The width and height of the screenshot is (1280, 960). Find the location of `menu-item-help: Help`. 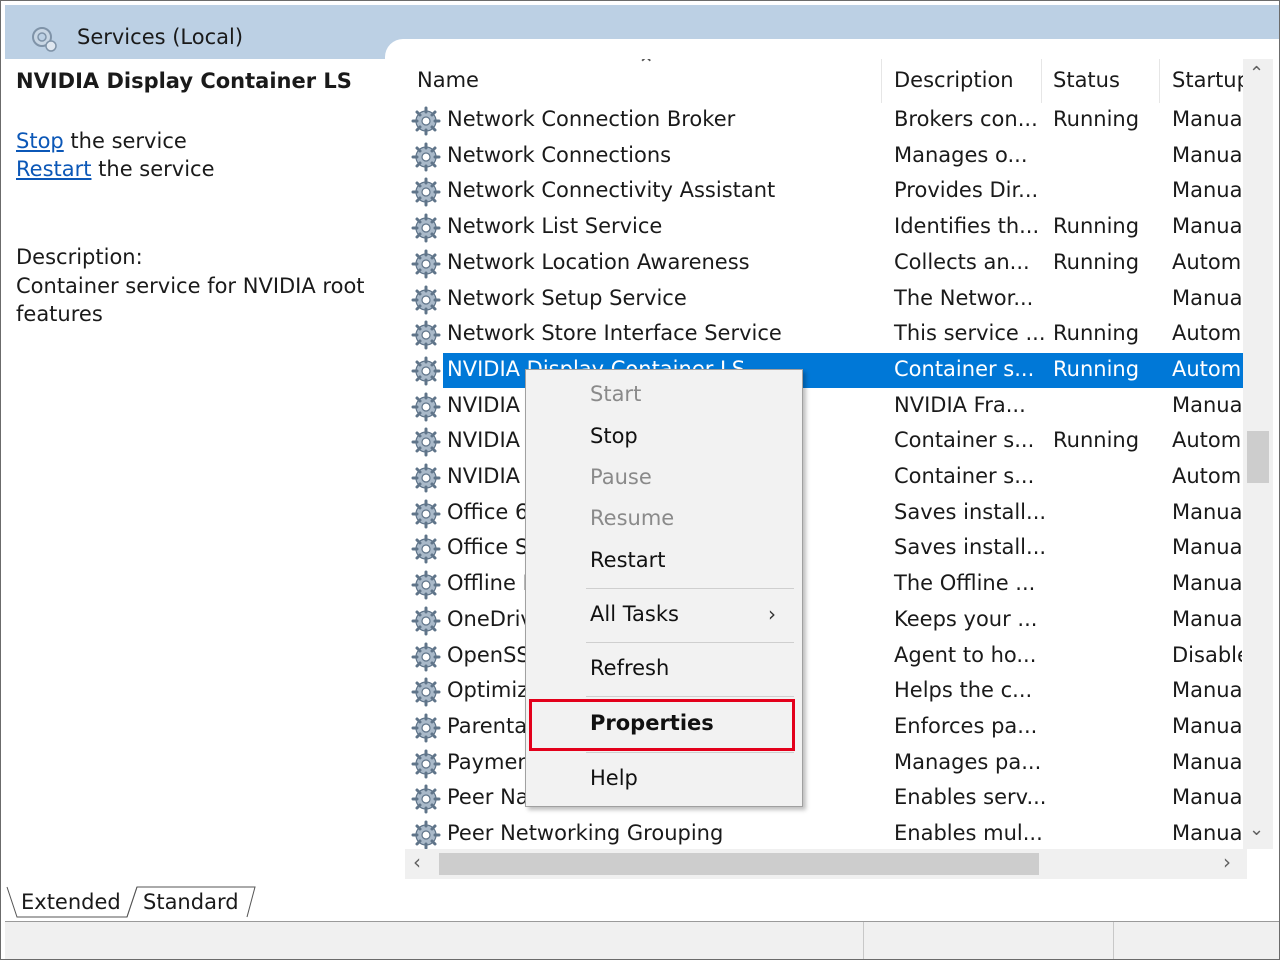

menu-item-help: Help is located at coordinates (614, 778).